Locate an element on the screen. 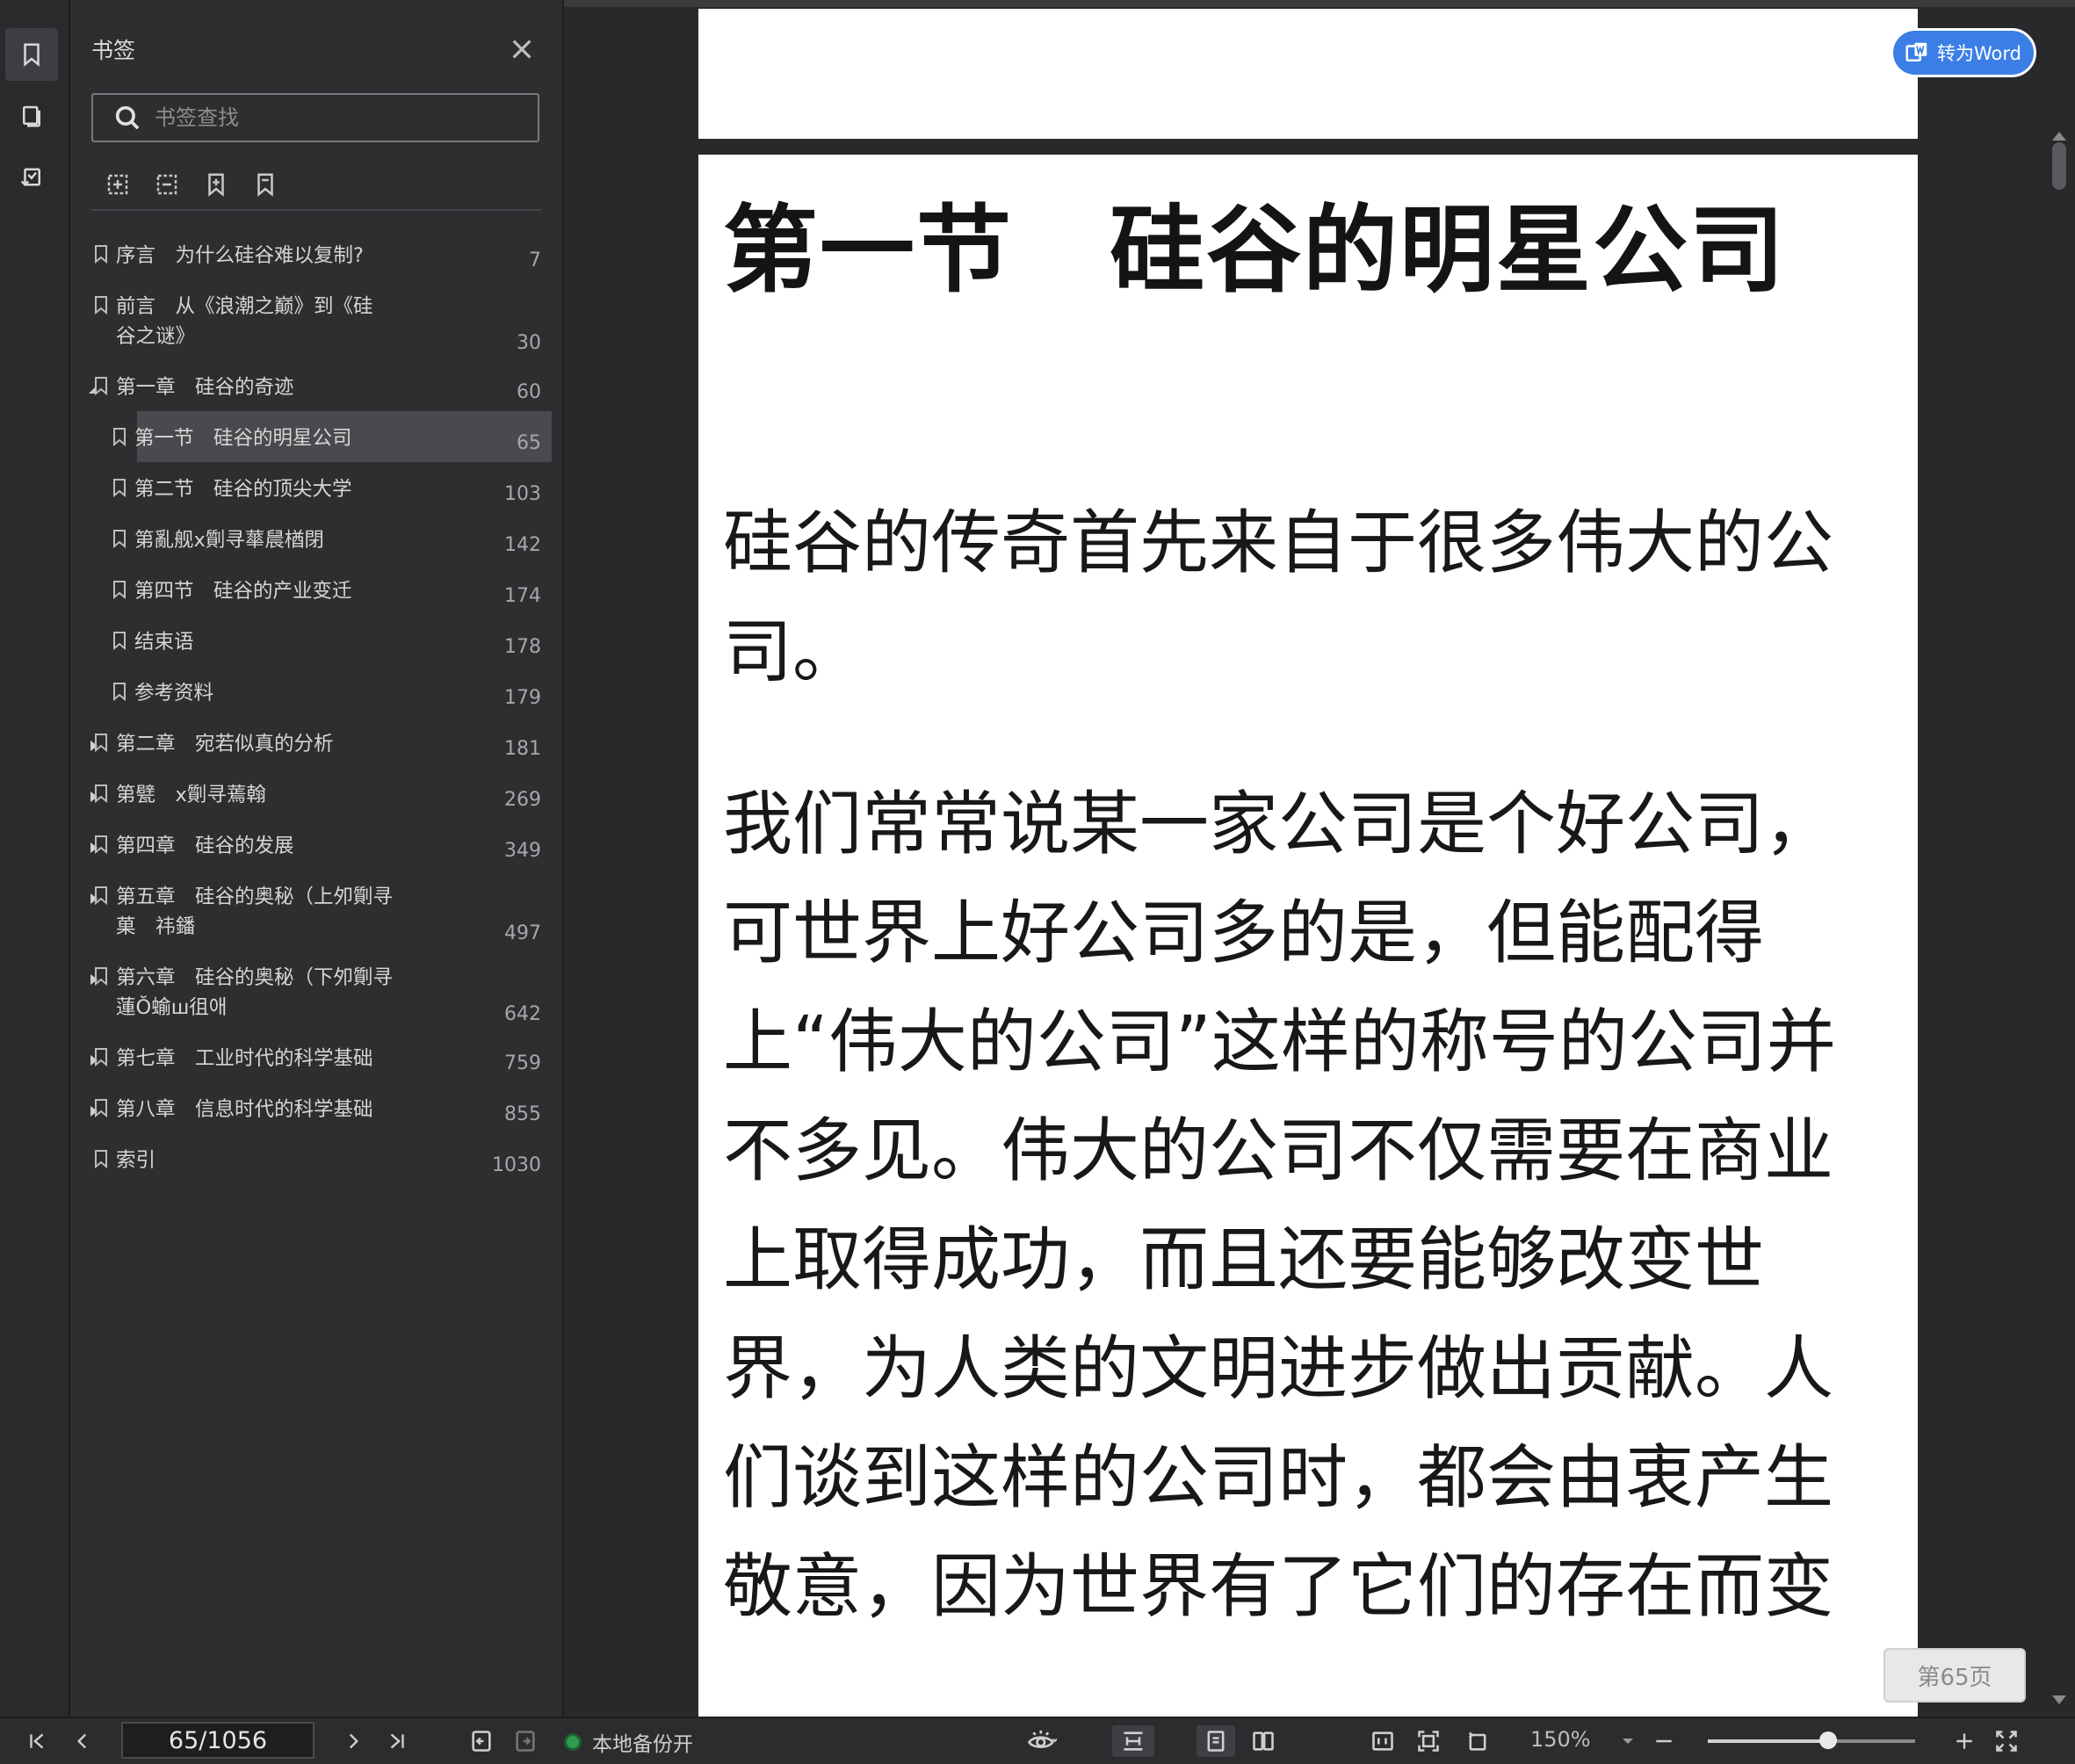 The image size is (2075, 1764). single-page-icon is located at coordinates (1216, 1742).